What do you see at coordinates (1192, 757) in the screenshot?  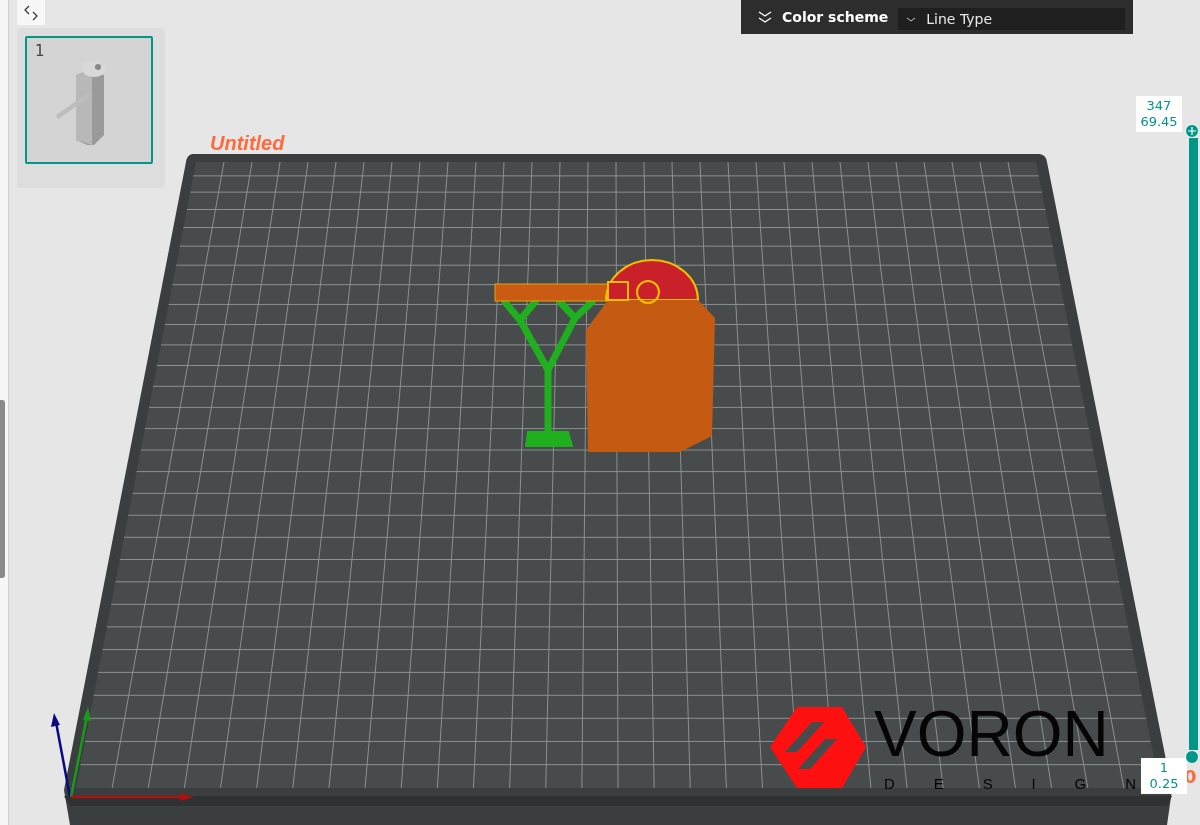 I see `lower-slider-handle` at bounding box center [1192, 757].